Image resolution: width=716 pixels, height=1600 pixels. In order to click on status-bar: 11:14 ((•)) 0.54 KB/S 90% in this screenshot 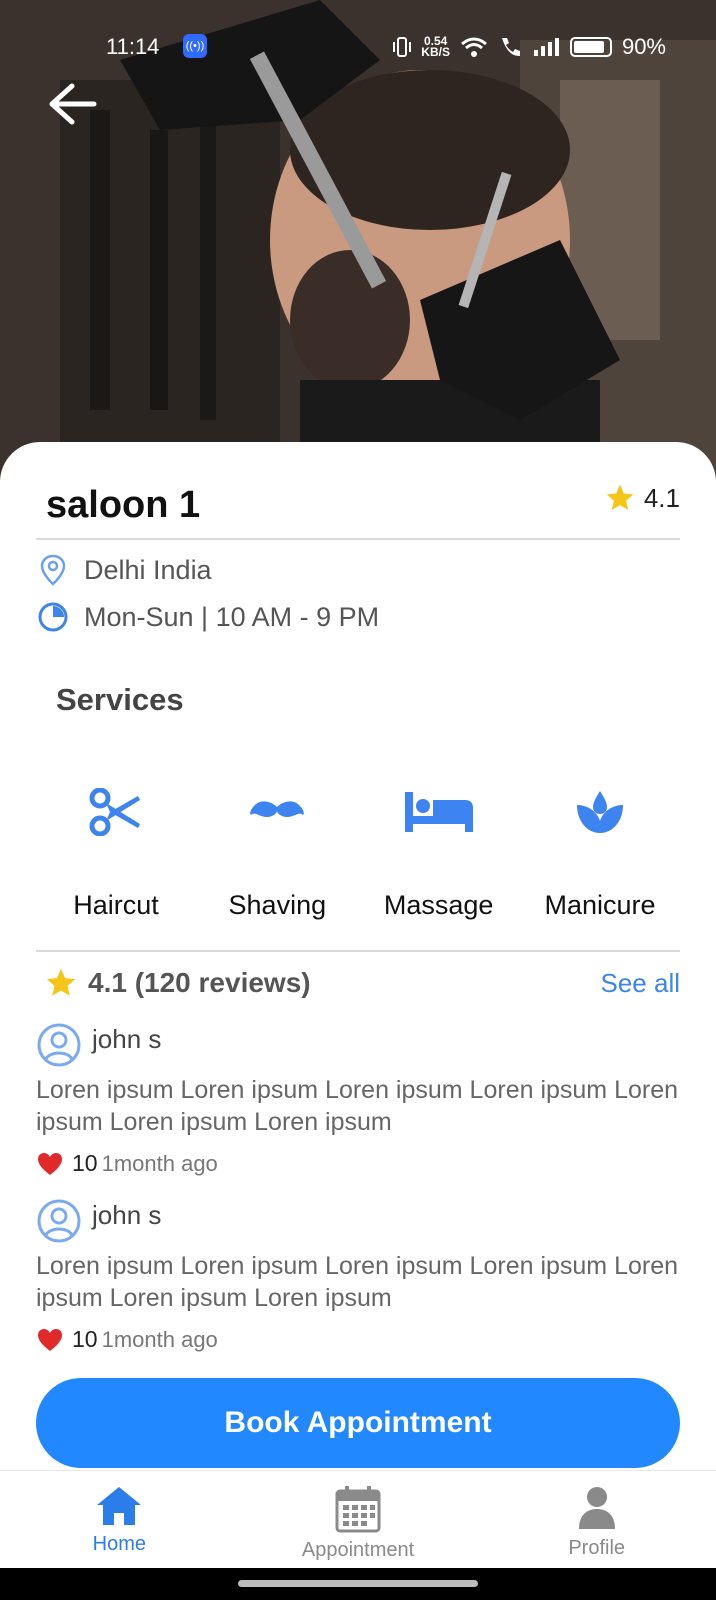, I will do `click(358, 48)`.